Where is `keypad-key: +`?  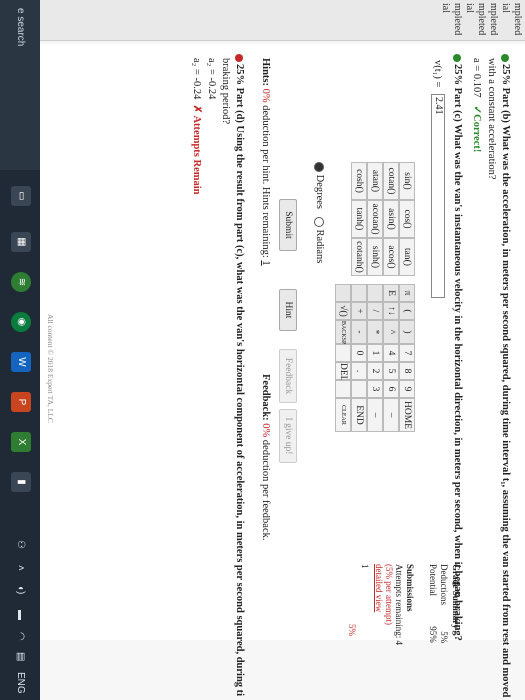 keypad-key: + is located at coordinates (359, 311).